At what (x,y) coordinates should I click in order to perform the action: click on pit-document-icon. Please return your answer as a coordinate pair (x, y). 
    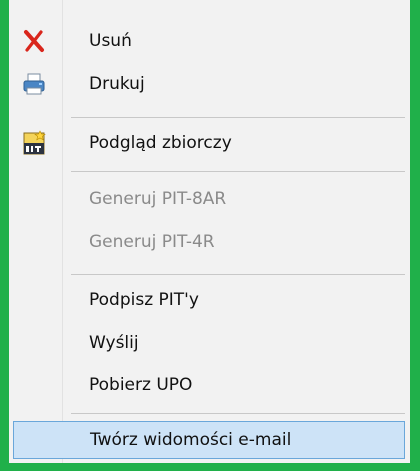
    Looking at the image, I should click on (34, 143).